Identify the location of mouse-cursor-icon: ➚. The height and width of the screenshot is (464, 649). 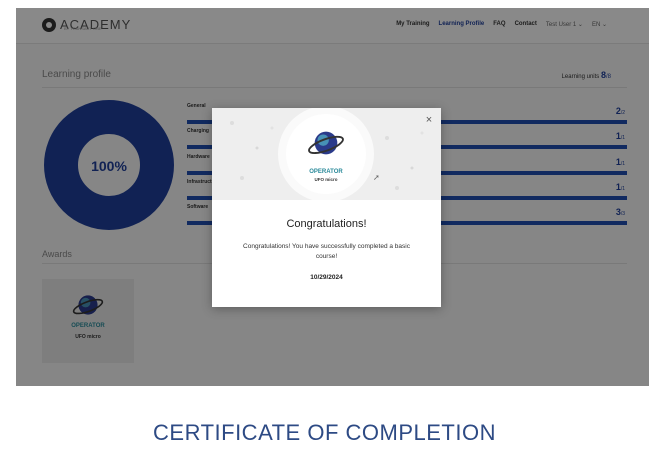
(376, 177).